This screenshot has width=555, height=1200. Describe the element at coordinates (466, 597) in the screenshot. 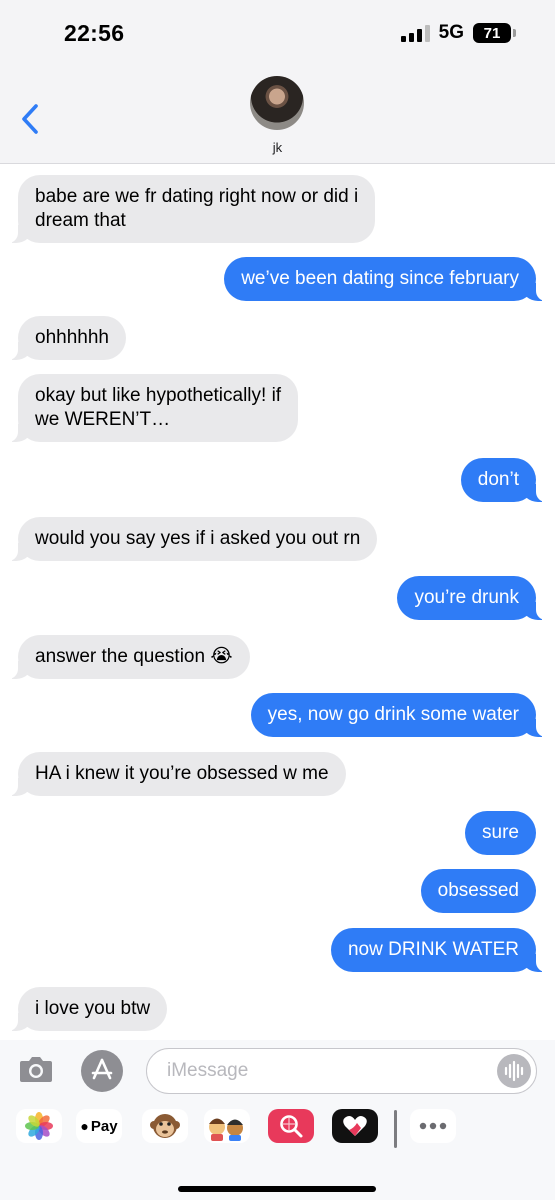

I see `message-text: you’re drunk` at that location.